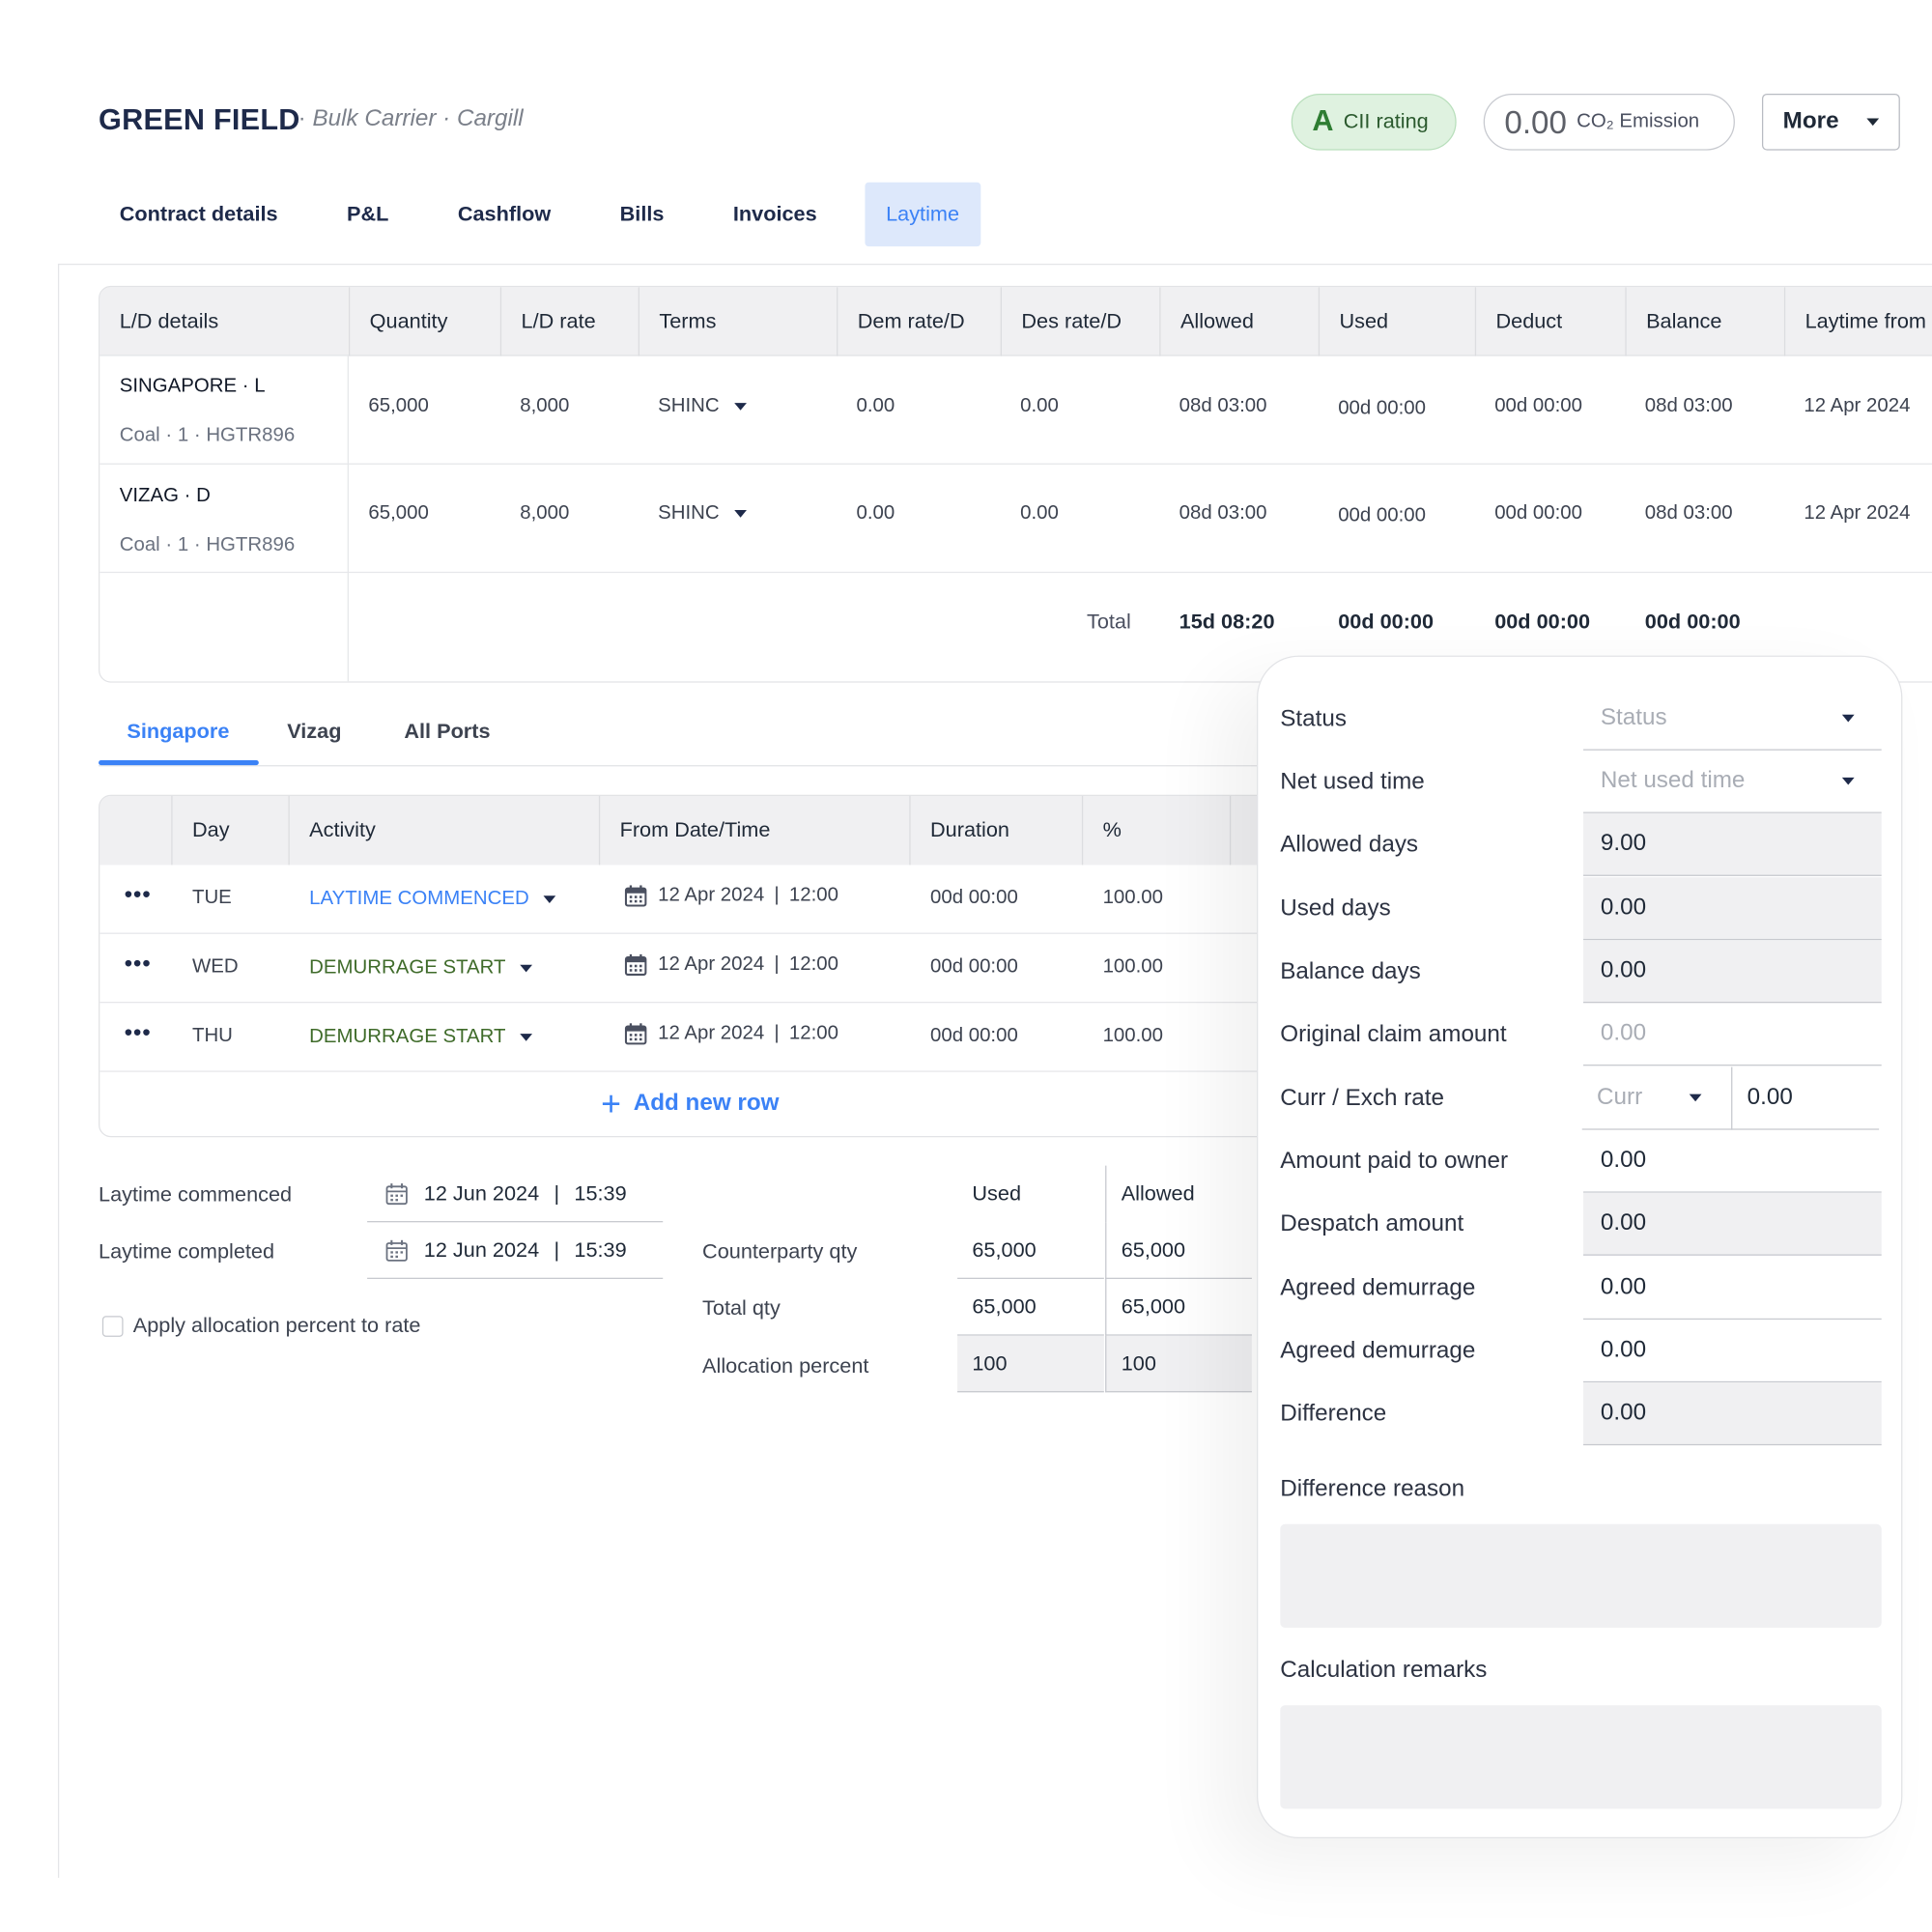  I want to click on co2-label: CO₂ Emission, so click(1638, 121).